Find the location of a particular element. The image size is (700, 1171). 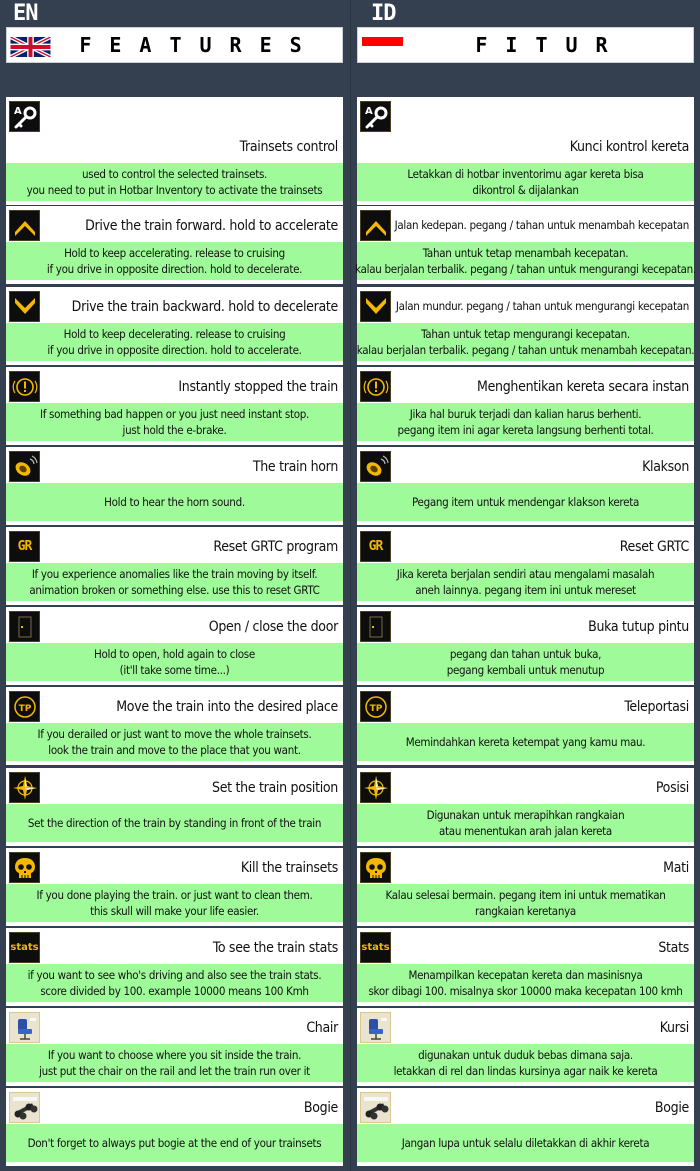

feature-header: TP Teleportasi is located at coordinates (525, 705).